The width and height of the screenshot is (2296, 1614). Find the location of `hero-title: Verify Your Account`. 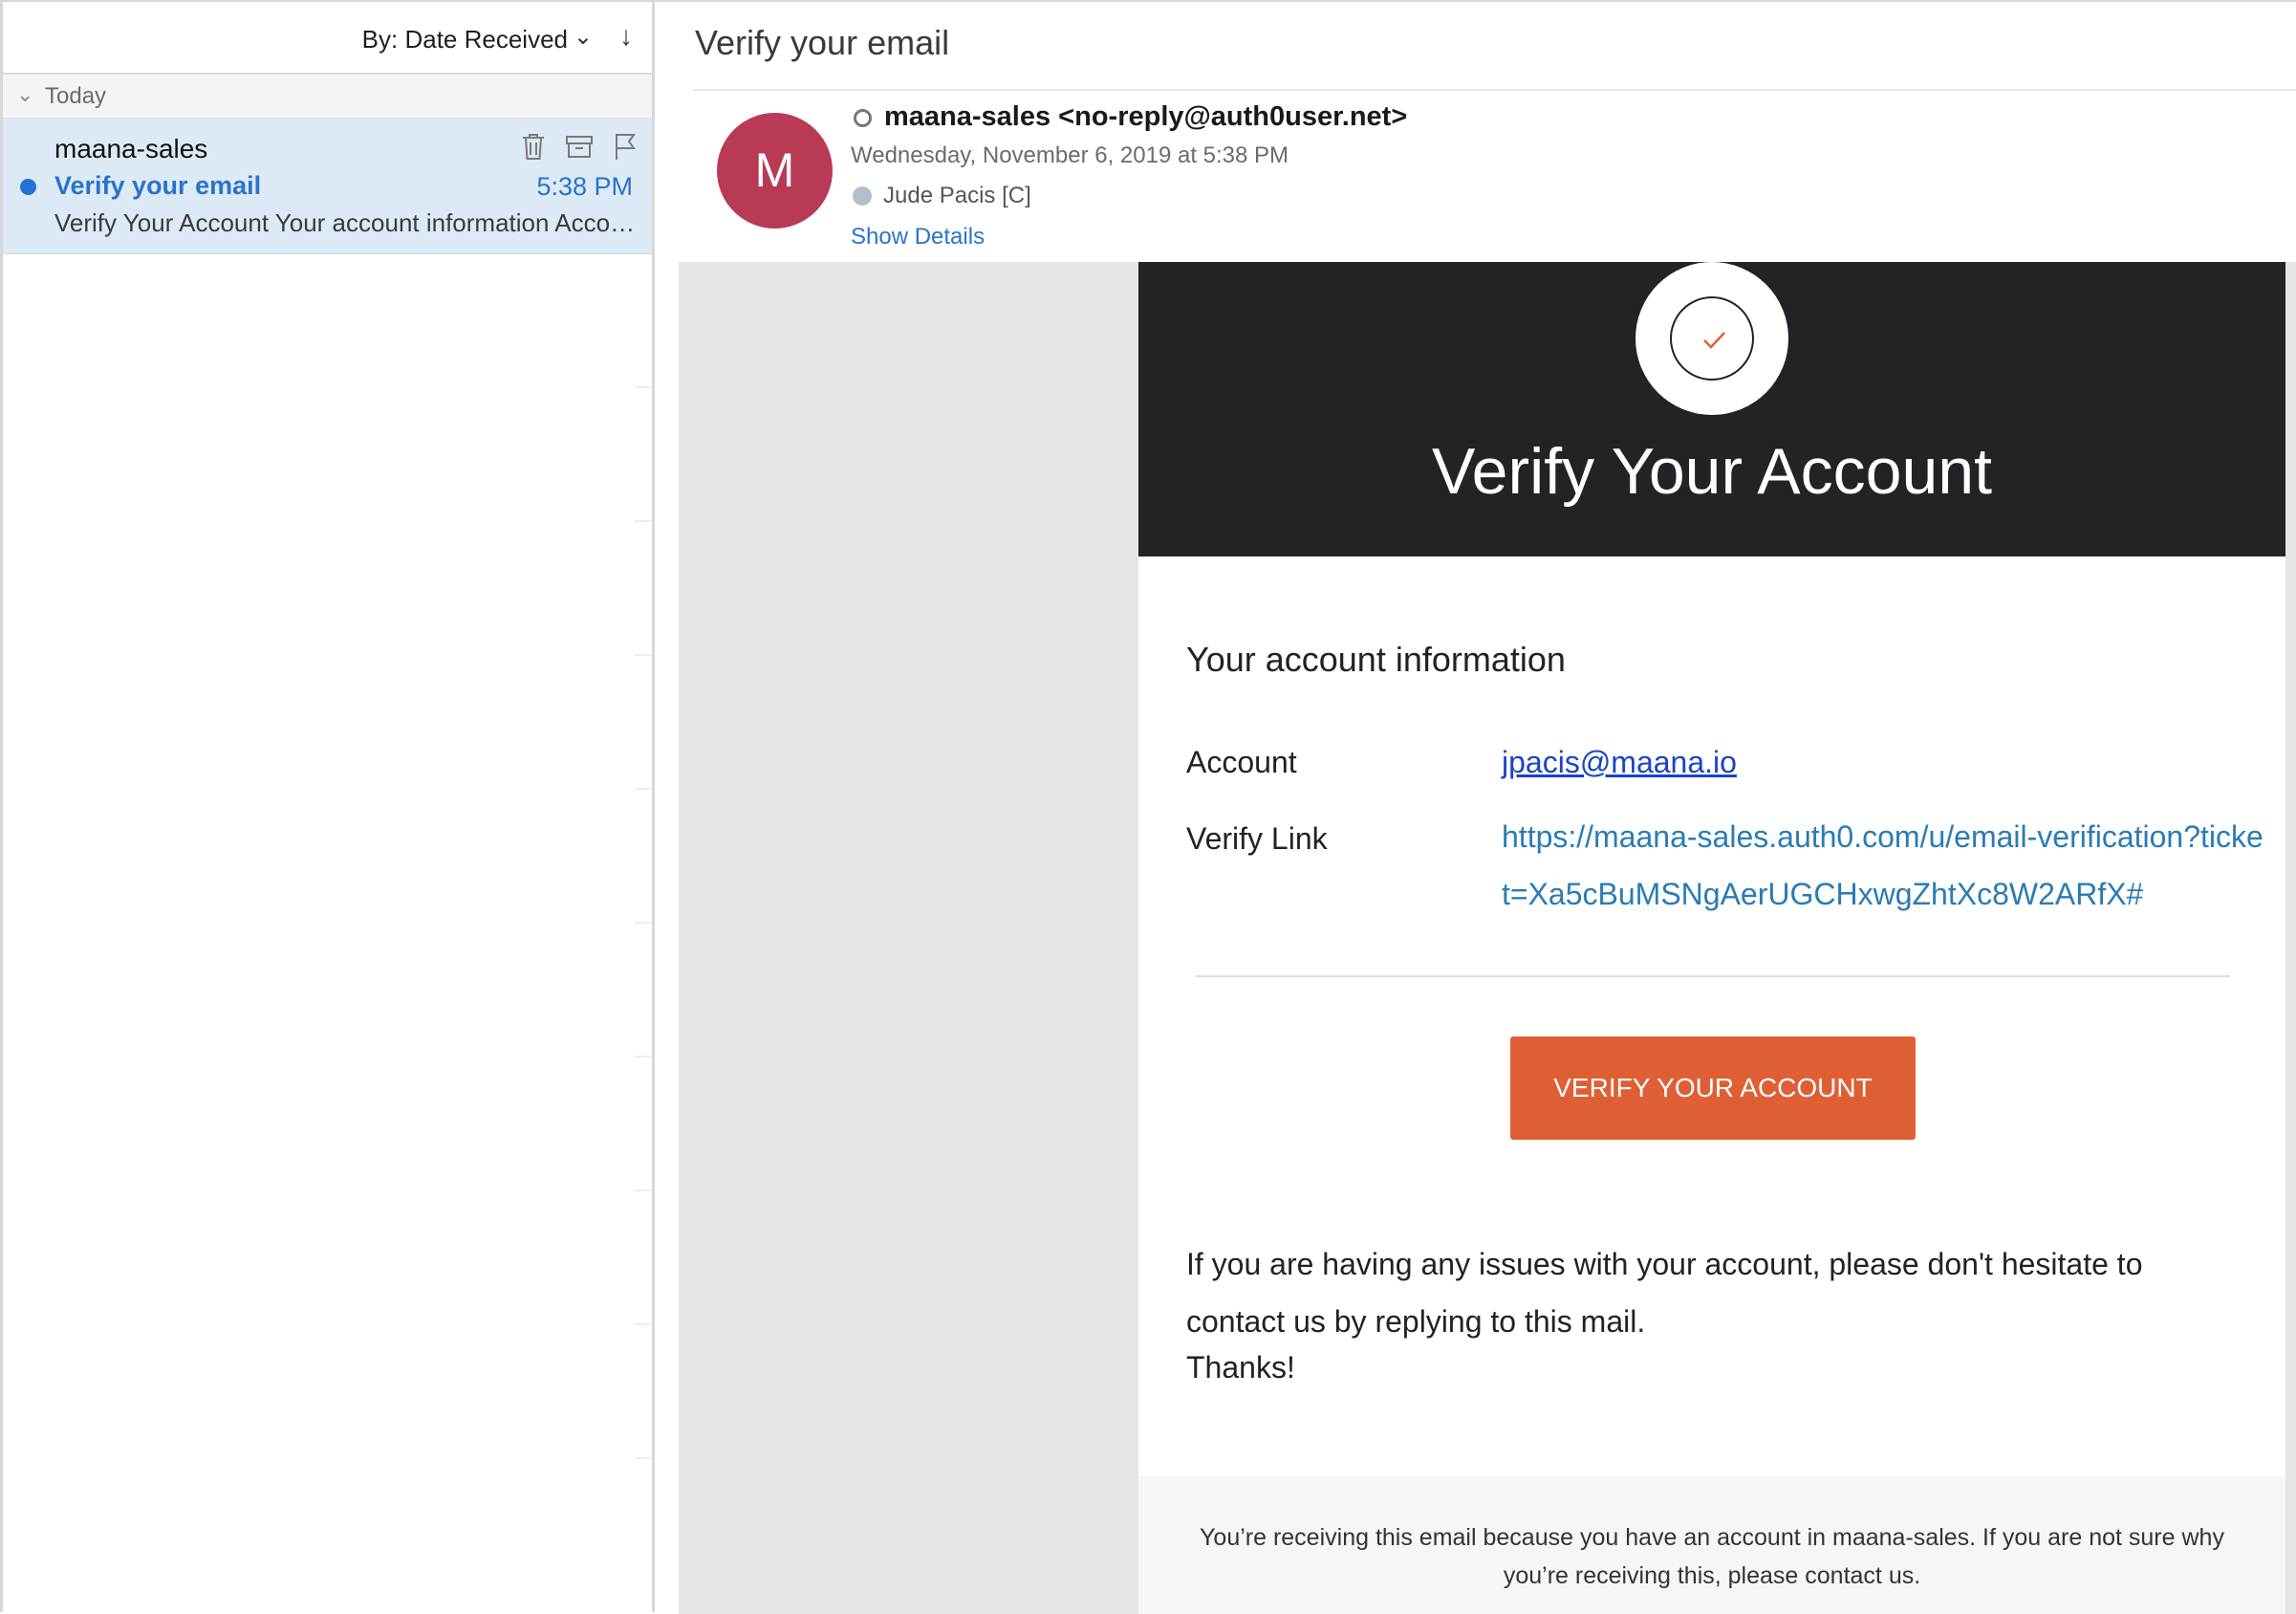

hero-title: Verify Your Account is located at coordinates (1712, 471).